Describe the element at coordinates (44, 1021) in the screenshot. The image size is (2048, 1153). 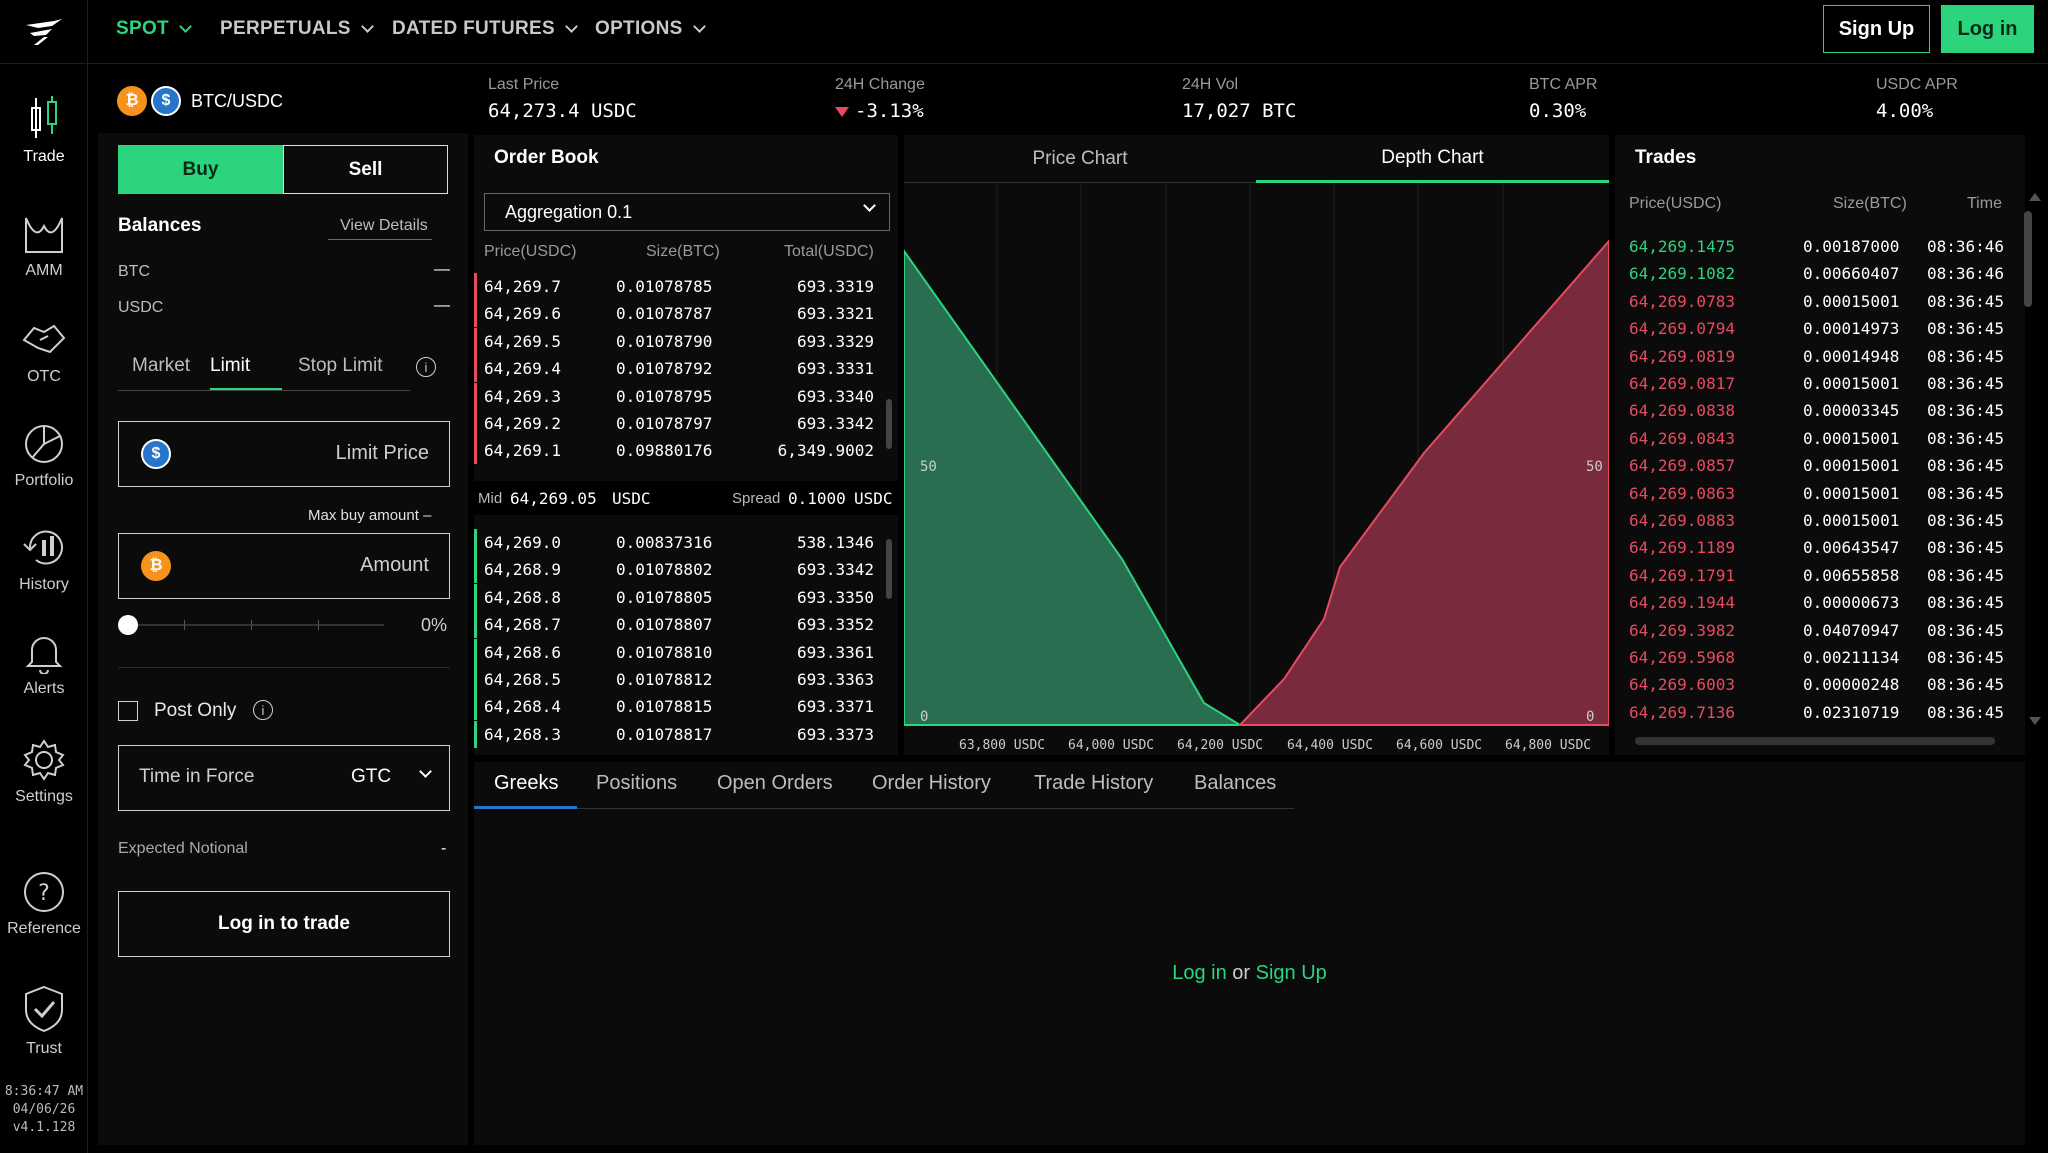
I see `sidebar-item-trust: Trust` at that location.